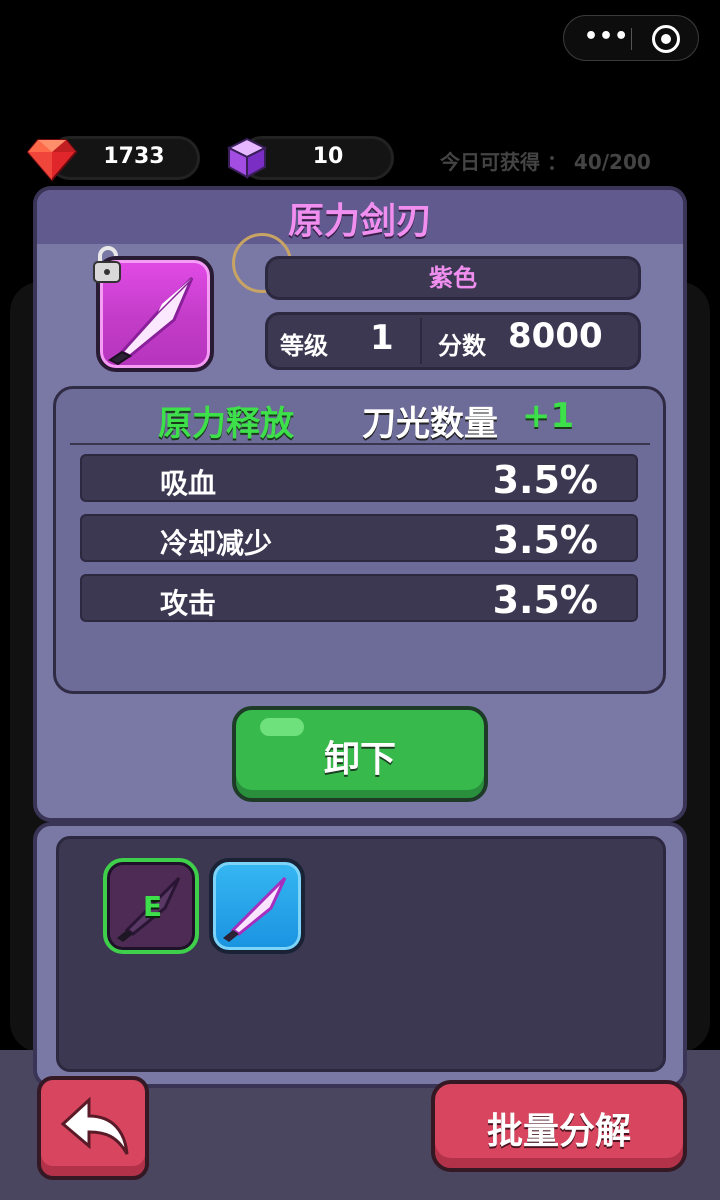 The image size is (720, 1200). I want to click on attribute-name: 冷却减少, so click(216, 543).